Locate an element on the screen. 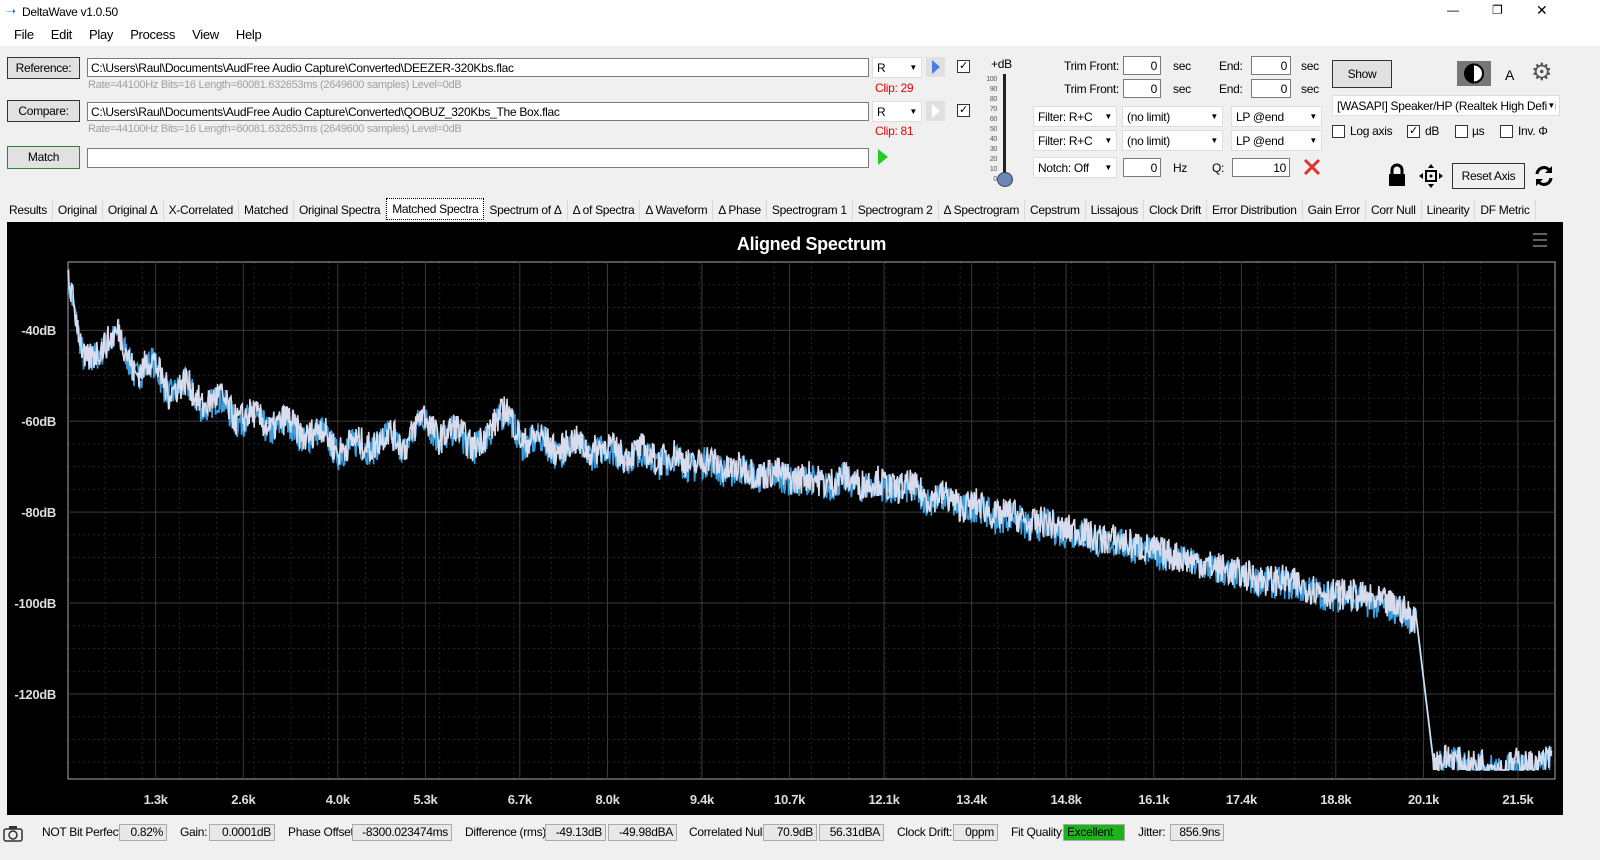  tab--of-spectra: Δ of Spectra is located at coordinates (604, 210).